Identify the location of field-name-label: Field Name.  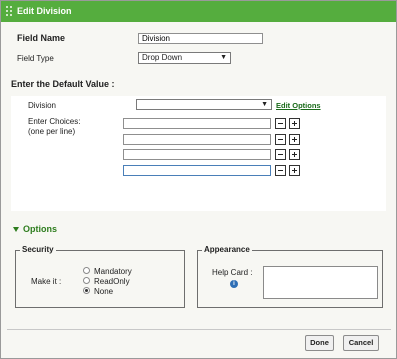
(41, 38).